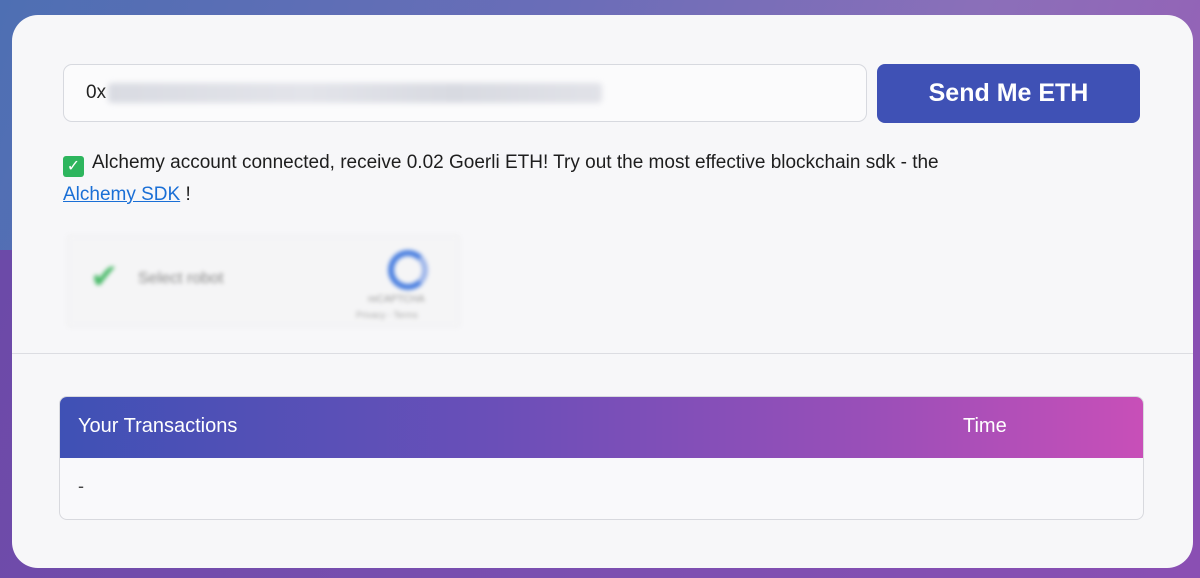 The height and width of the screenshot is (578, 1200). Describe the element at coordinates (355, 93) in the screenshot. I see `redacted-address` at that location.